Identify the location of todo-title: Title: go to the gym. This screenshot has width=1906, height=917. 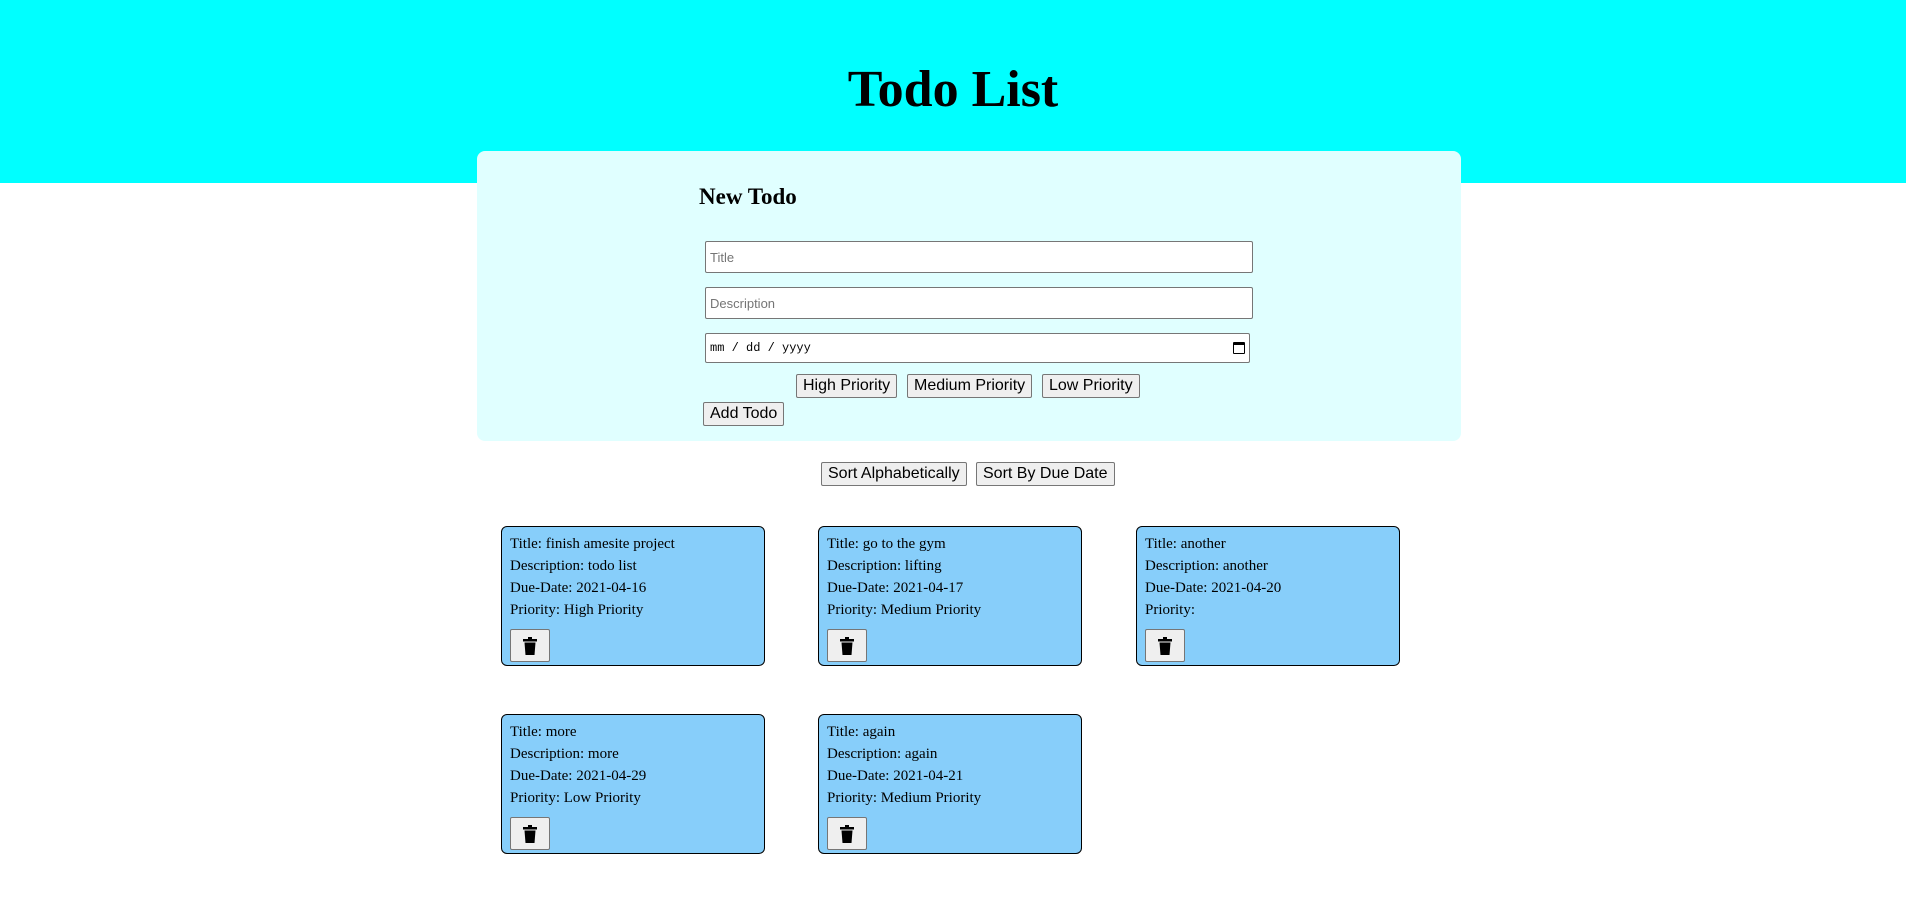
(886, 544).